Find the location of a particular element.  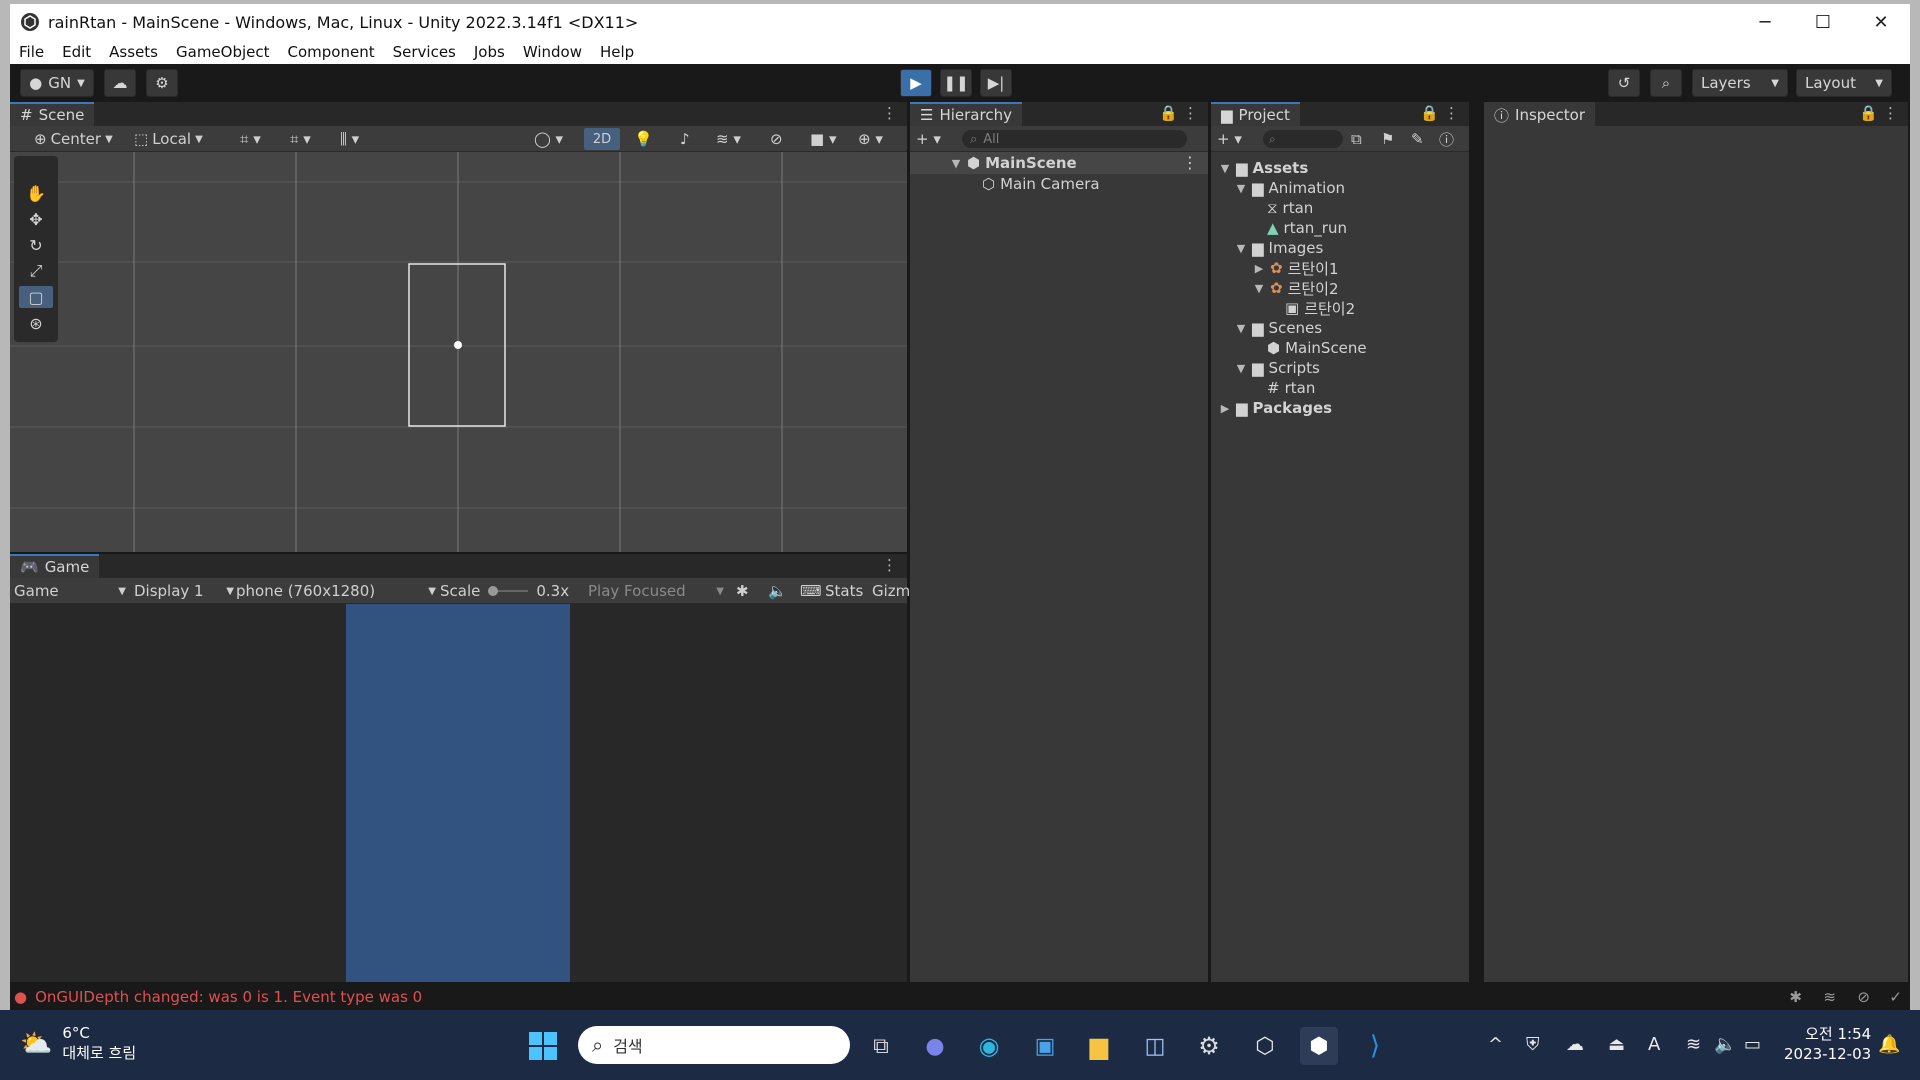

hidden-packages-button: ⓘ is located at coordinates (1446, 139).